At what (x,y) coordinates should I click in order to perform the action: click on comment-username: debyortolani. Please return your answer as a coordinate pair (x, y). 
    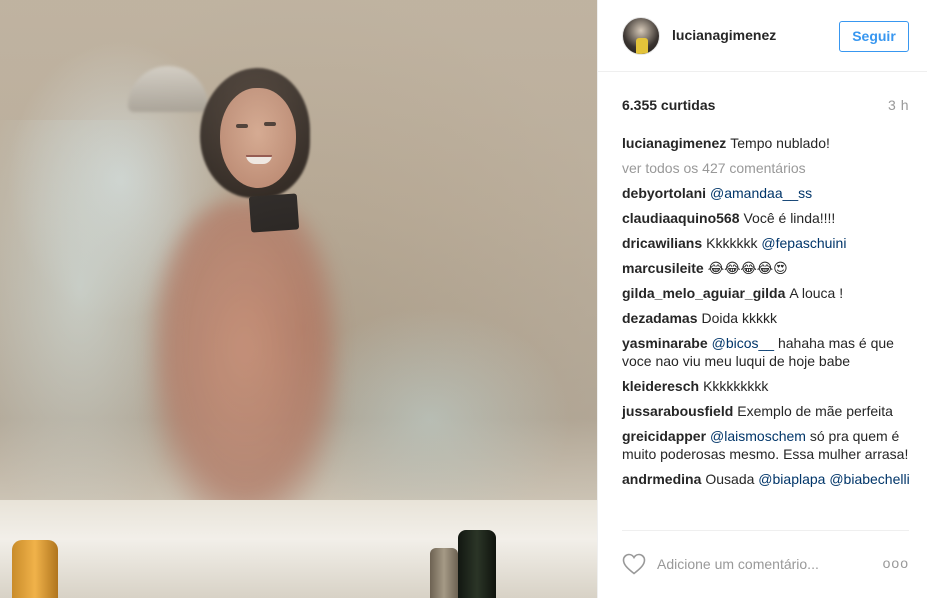
    Looking at the image, I should click on (664, 193).